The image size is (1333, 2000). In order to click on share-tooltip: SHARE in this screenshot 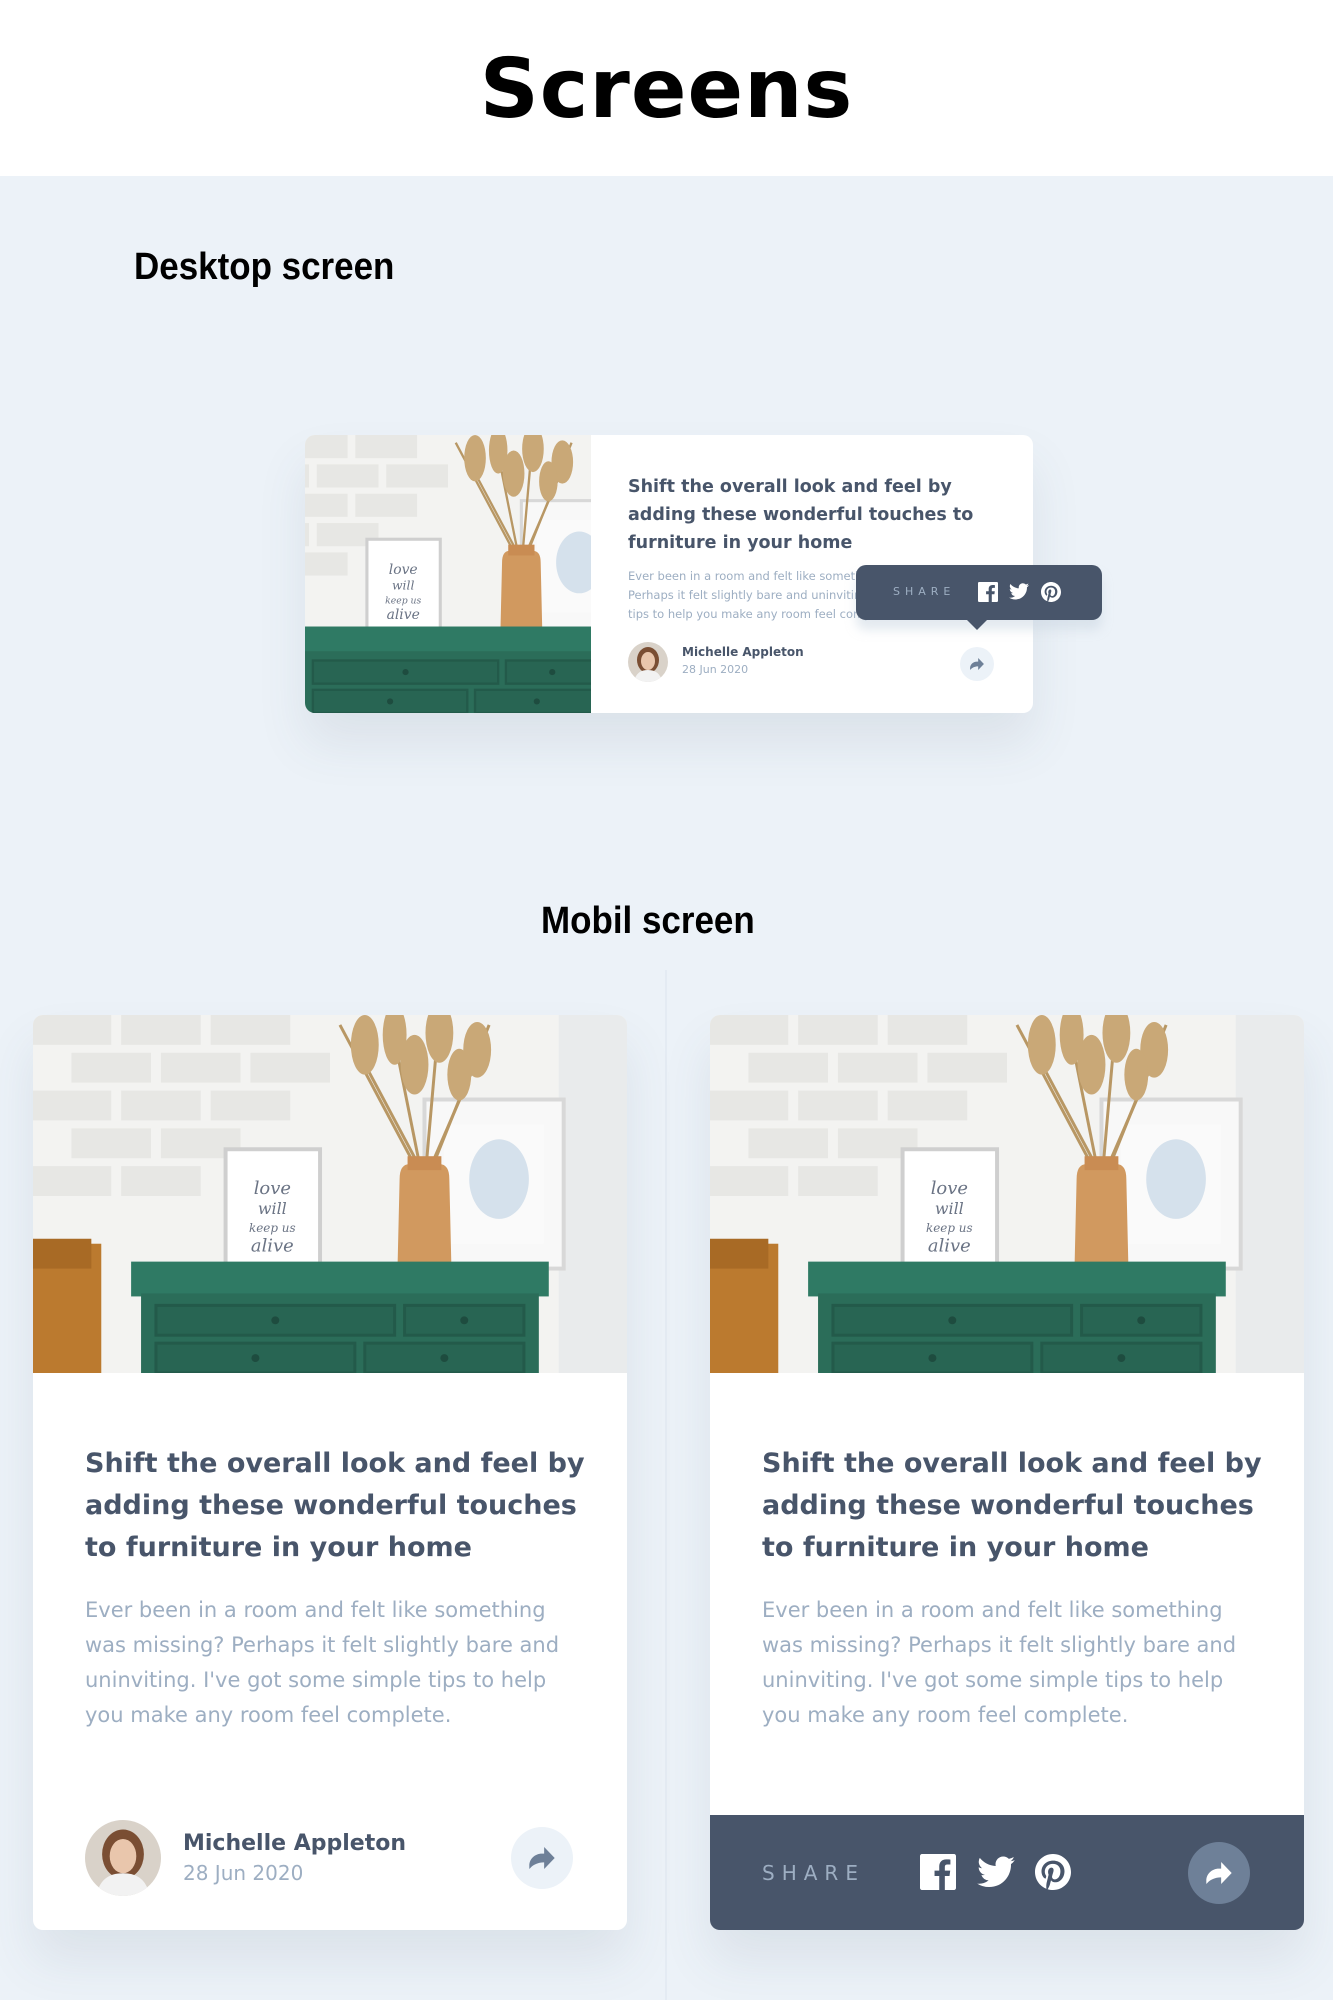, I will do `click(979, 592)`.